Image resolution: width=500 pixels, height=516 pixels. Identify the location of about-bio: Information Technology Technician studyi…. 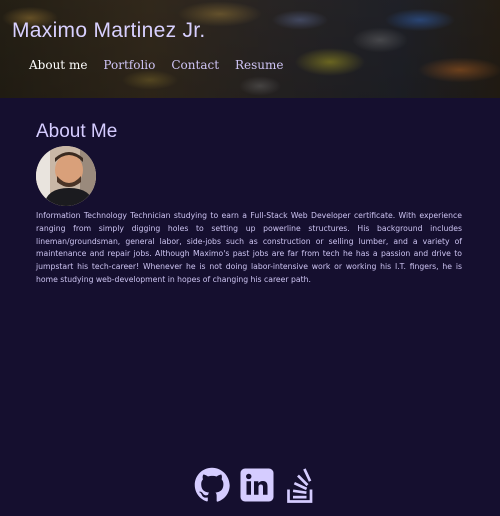
(249, 247).